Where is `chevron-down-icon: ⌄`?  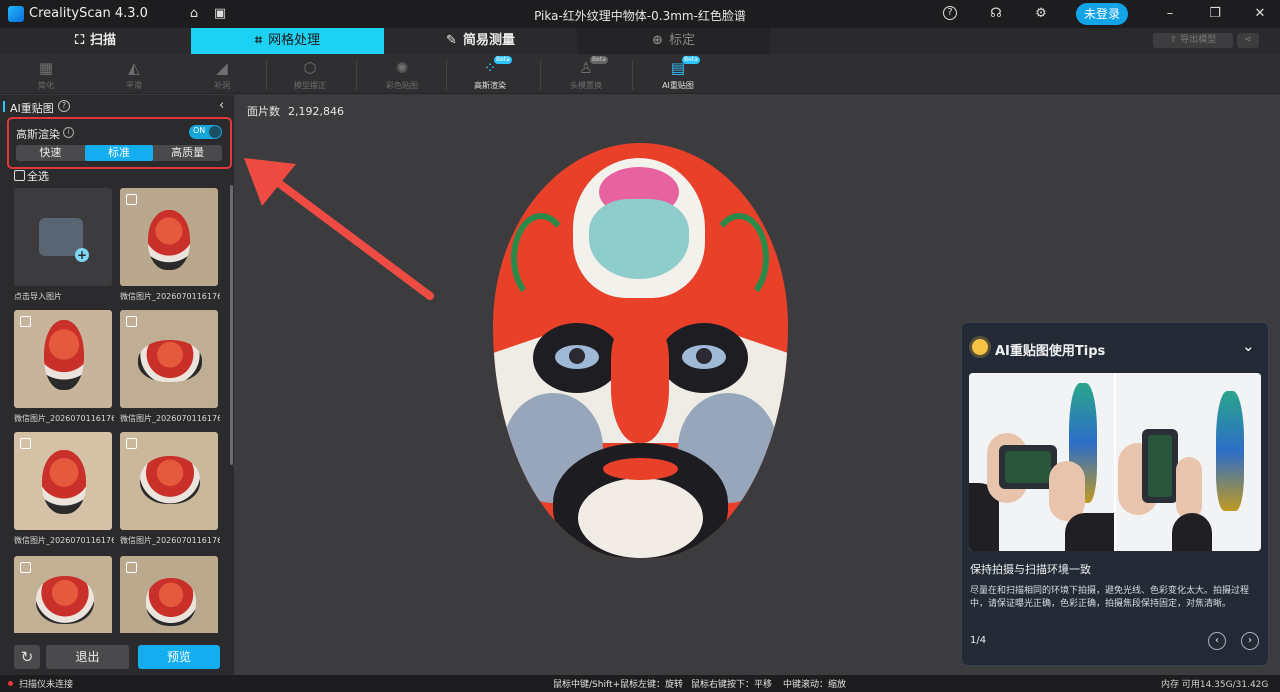
chevron-down-icon: ⌄ is located at coordinates (1248, 346).